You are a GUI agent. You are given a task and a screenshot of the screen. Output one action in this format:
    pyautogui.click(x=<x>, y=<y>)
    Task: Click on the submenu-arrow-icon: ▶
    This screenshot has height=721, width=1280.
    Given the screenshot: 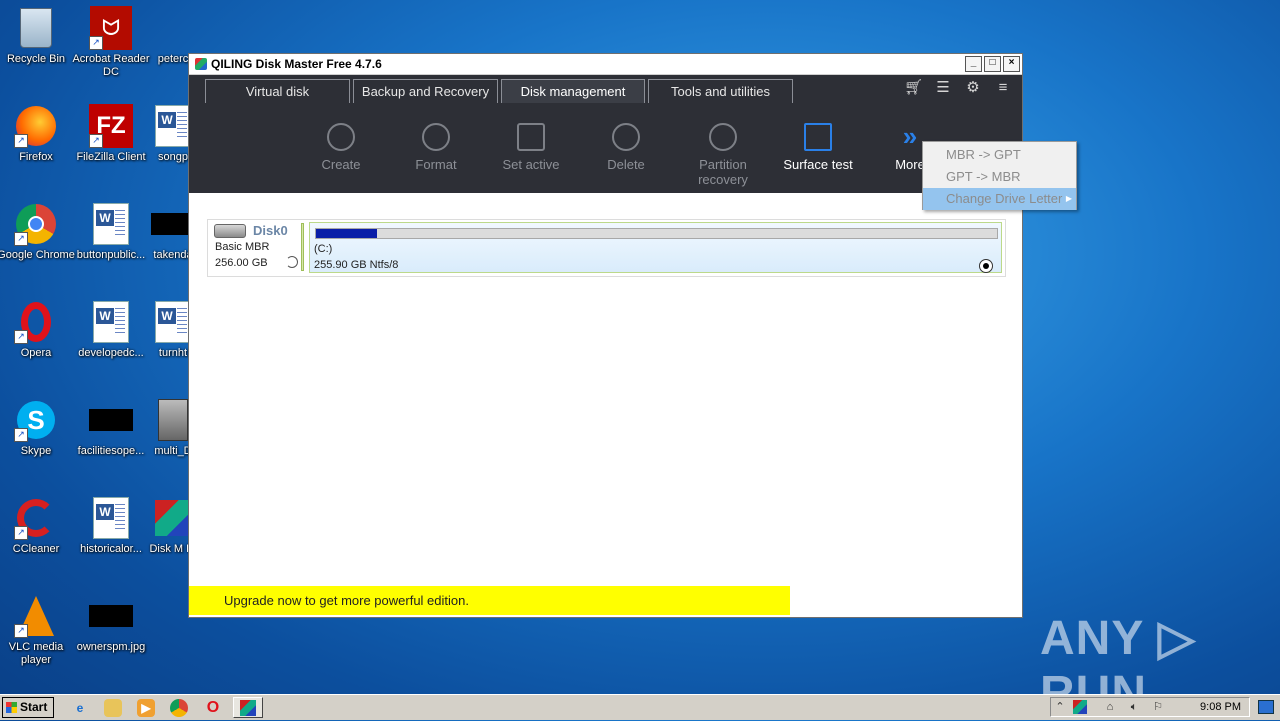 What is the action you would take?
    pyautogui.click(x=1068, y=198)
    